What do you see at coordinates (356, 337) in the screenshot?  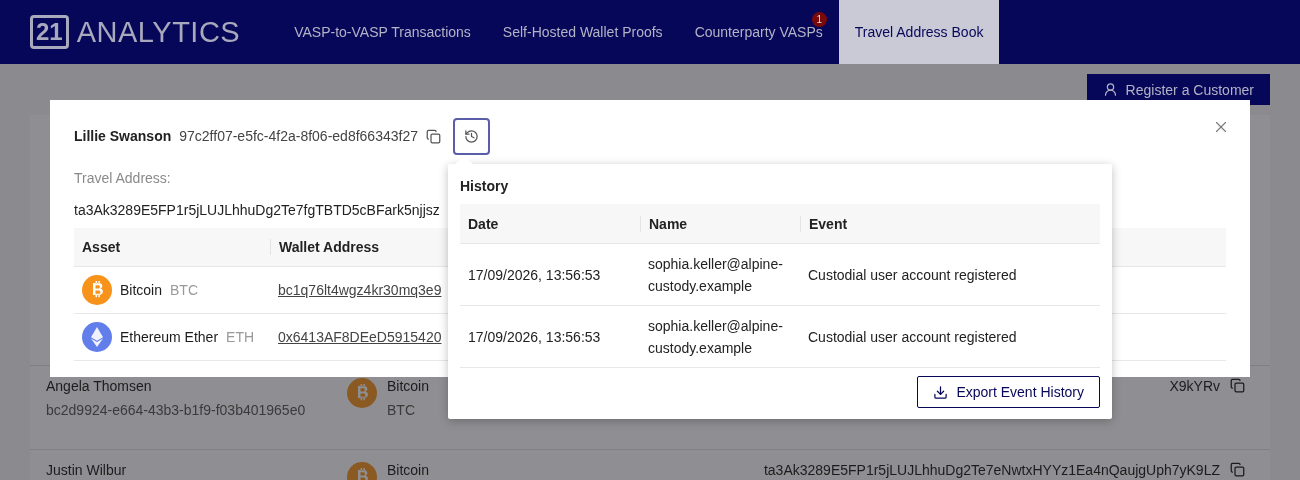 I see `wallet-address-link: 0x6413AF8DEeD5915420` at bounding box center [356, 337].